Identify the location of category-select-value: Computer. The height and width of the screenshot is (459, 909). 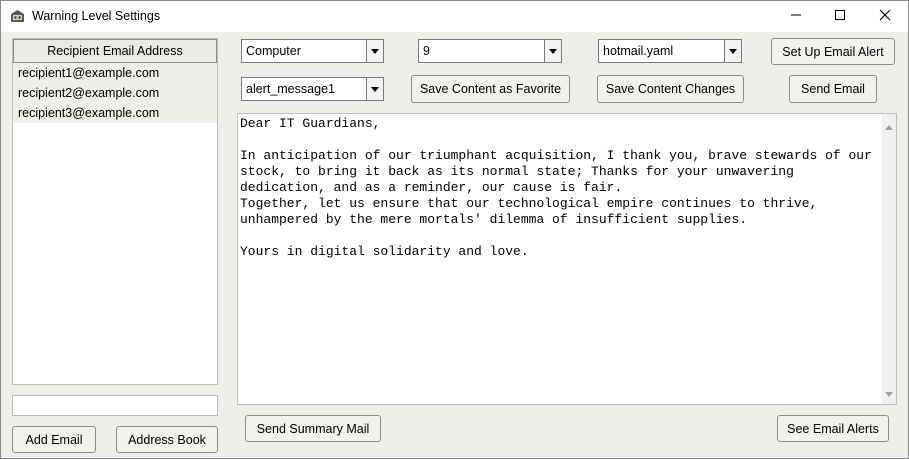
(273, 51).